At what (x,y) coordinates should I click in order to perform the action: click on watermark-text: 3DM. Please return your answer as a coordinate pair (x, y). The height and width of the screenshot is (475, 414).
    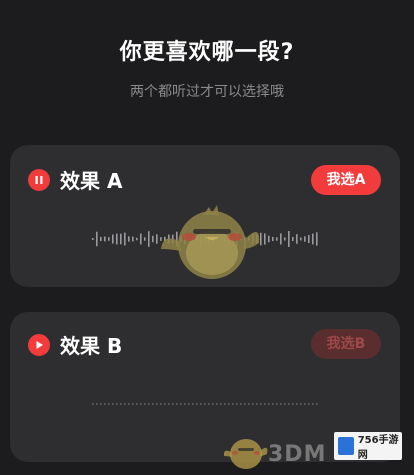
    Looking at the image, I should click on (297, 454).